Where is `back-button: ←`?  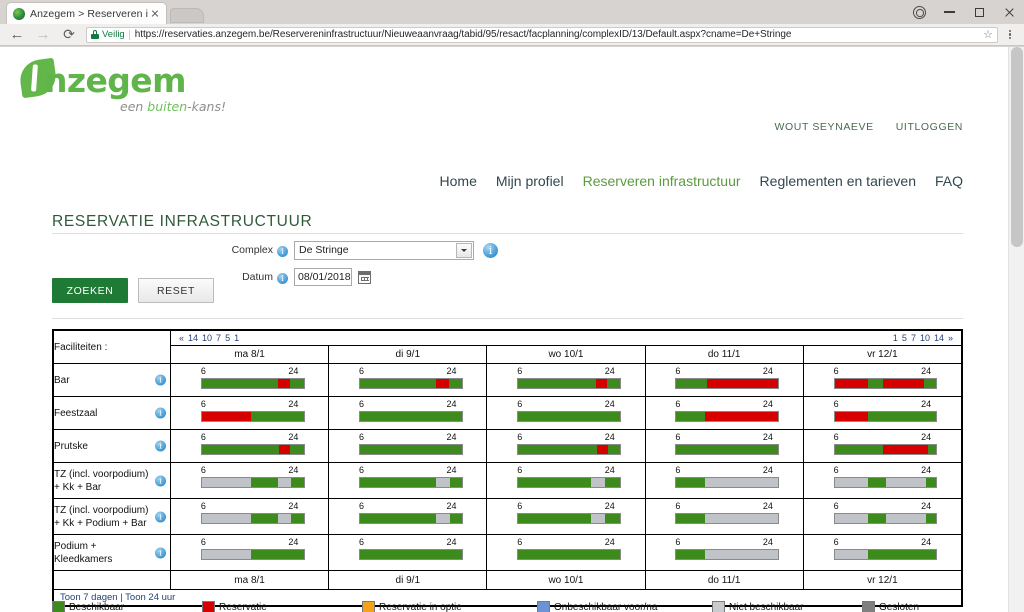 back-button: ← is located at coordinates (17, 35).